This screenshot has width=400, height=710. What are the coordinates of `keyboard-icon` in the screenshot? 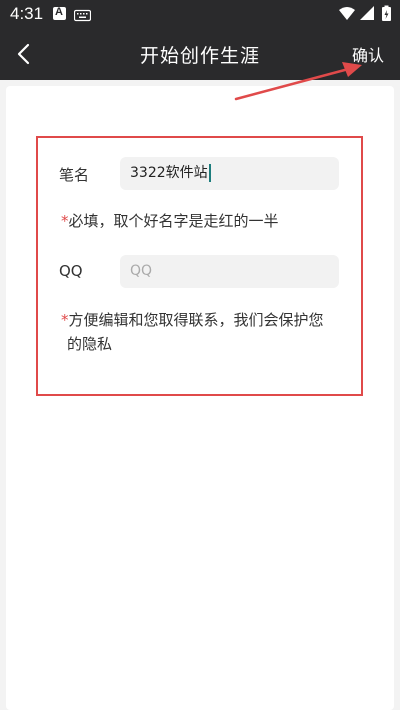 It's located at (82, 14).